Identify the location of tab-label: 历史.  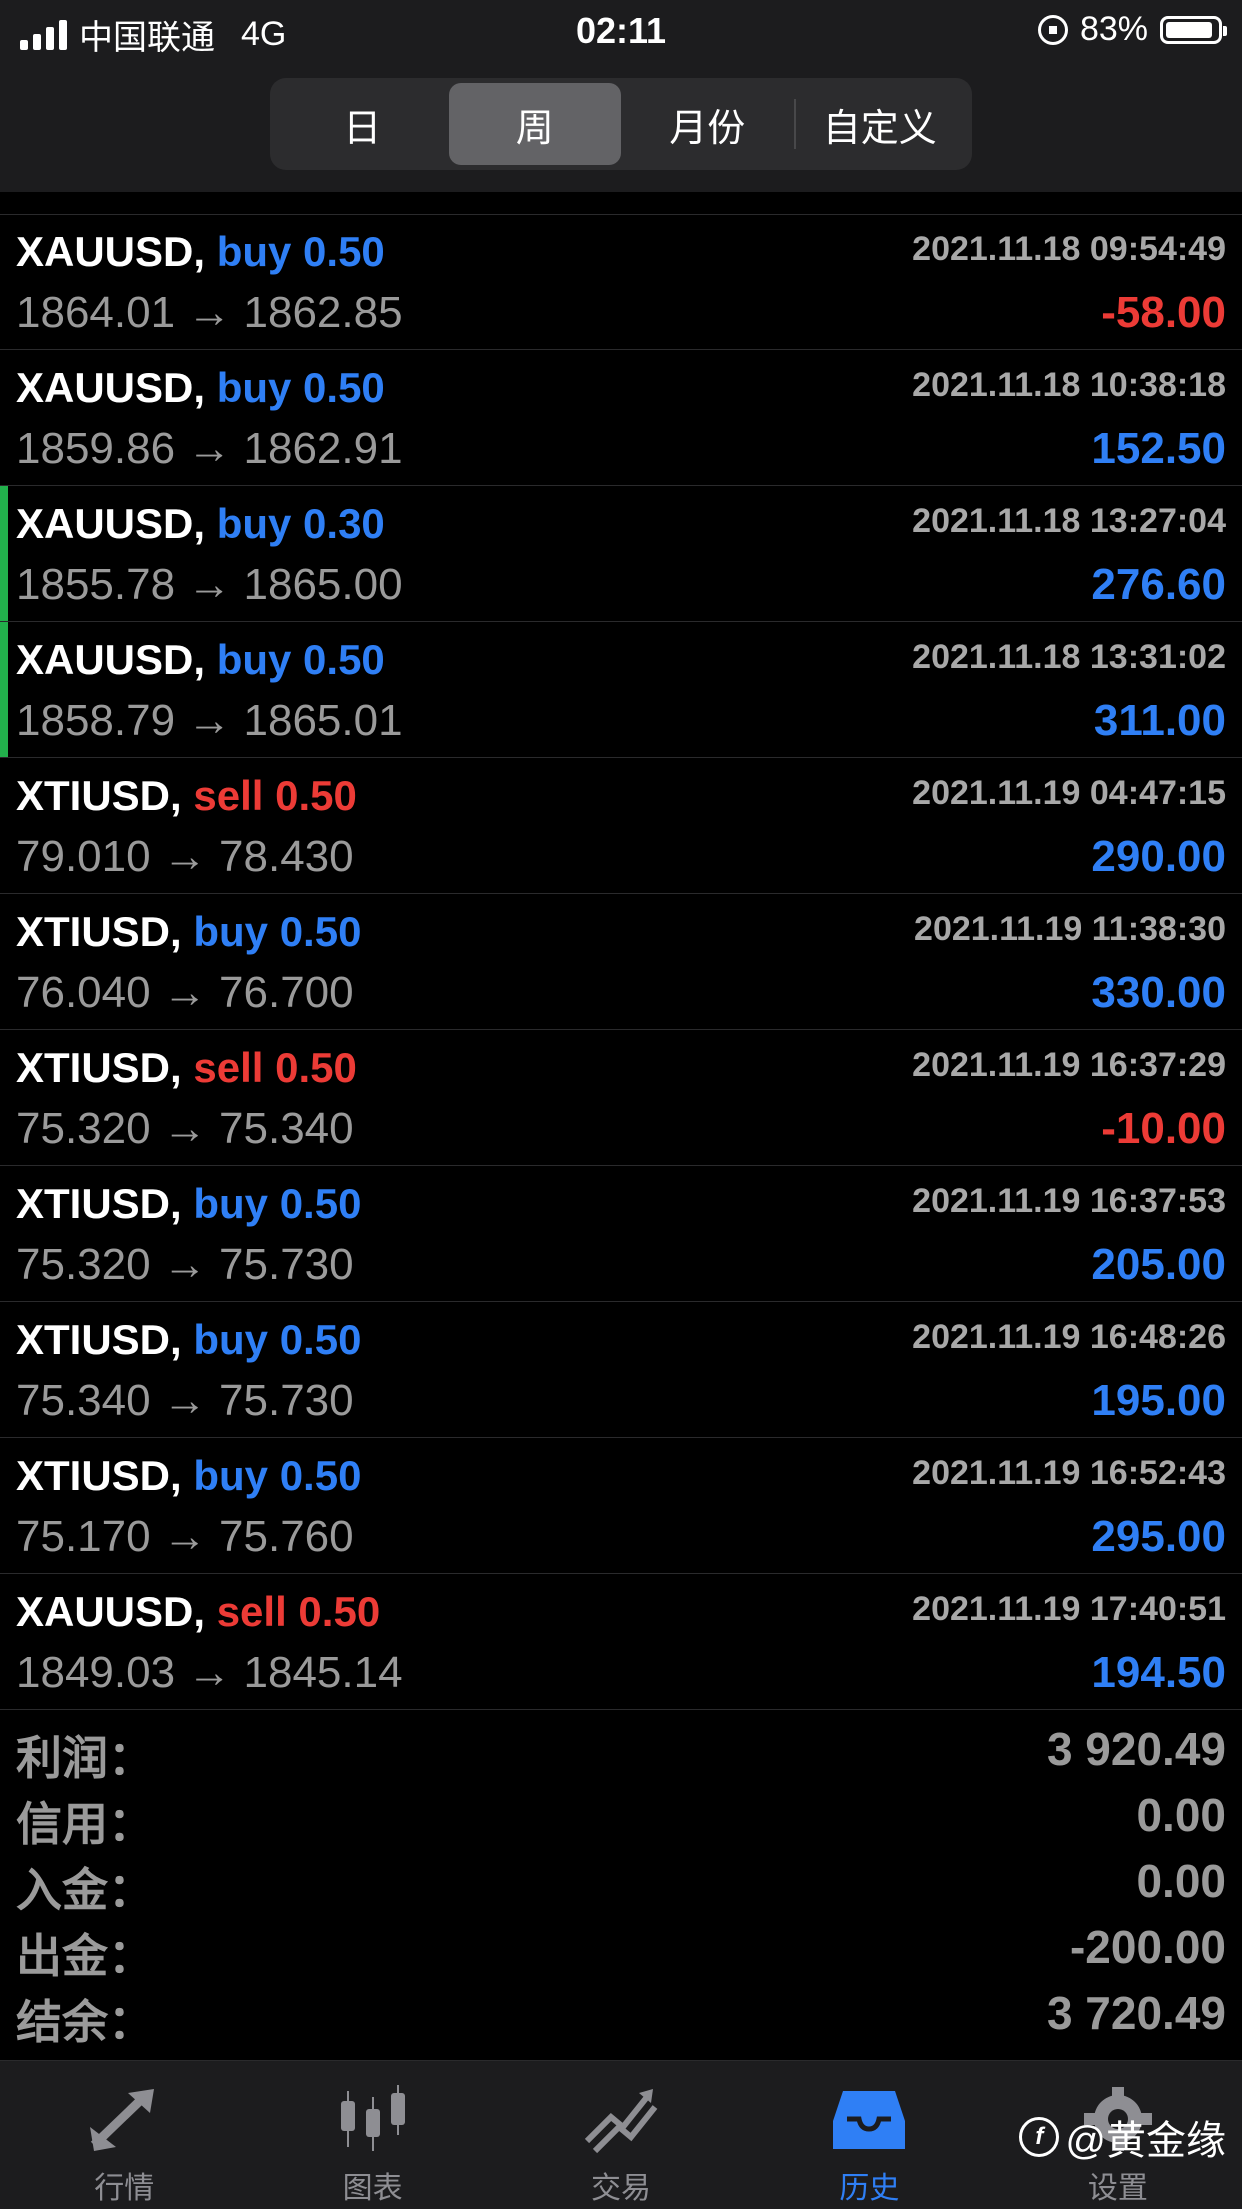
(869, 2188).